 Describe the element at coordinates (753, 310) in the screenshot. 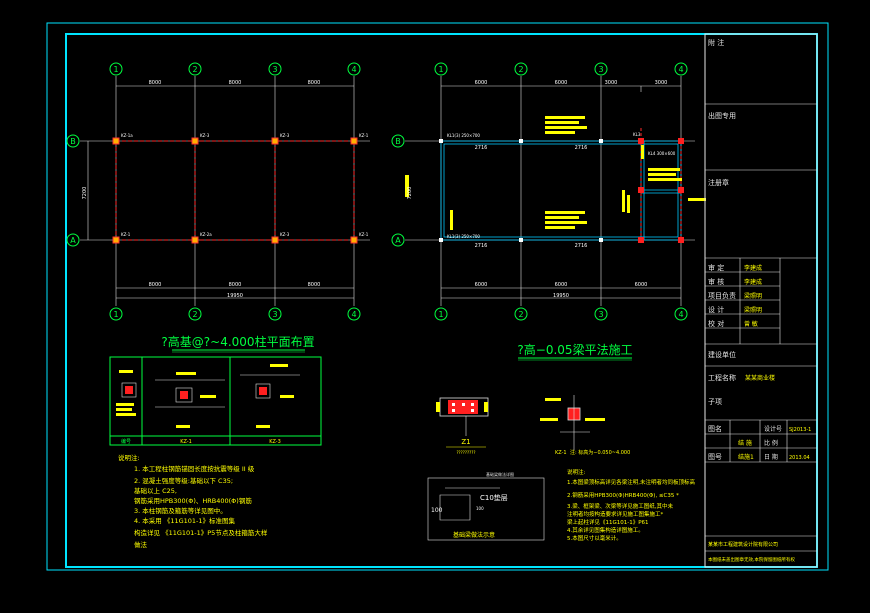

I see `role-name: 梁照明` at that location.